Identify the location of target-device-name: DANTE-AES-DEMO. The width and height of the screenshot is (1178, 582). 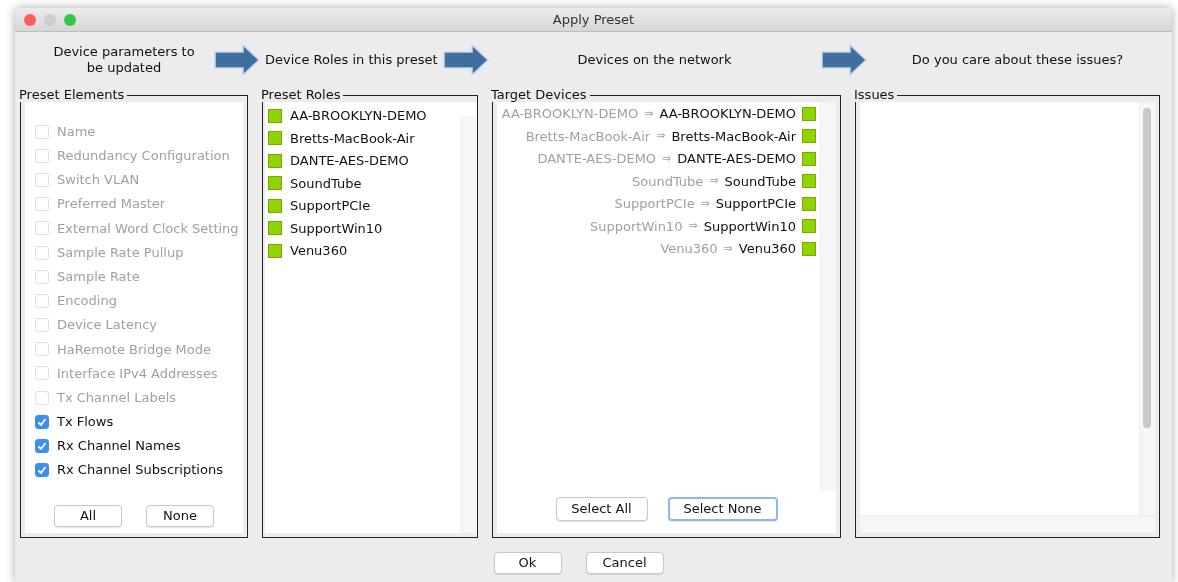
(736, 159).